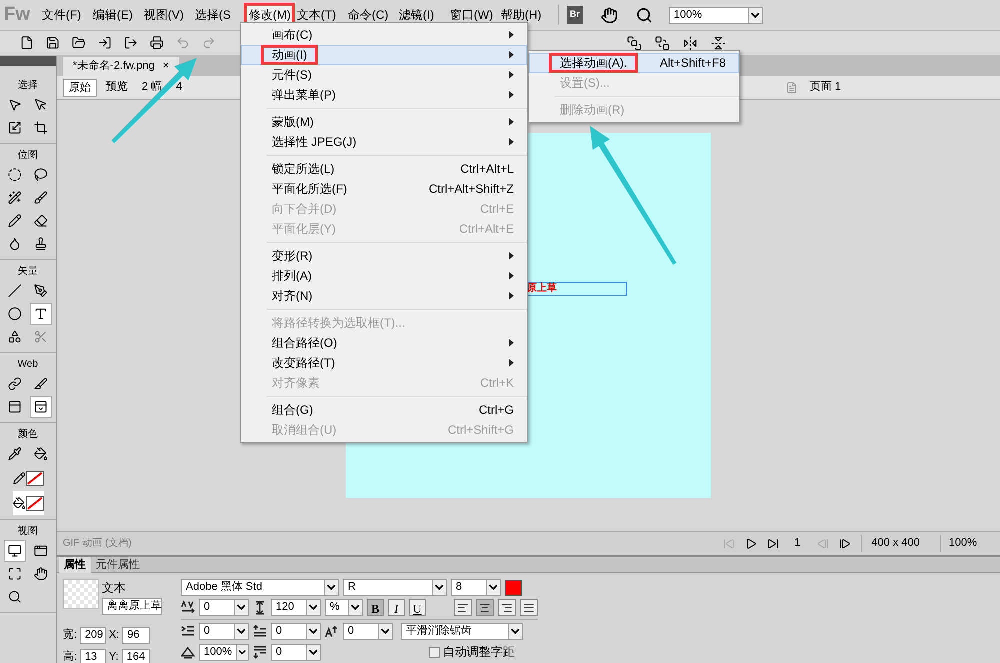 This screenshot has width=1000, height=663. I want to click on input-field: 164, so click(136, 656).